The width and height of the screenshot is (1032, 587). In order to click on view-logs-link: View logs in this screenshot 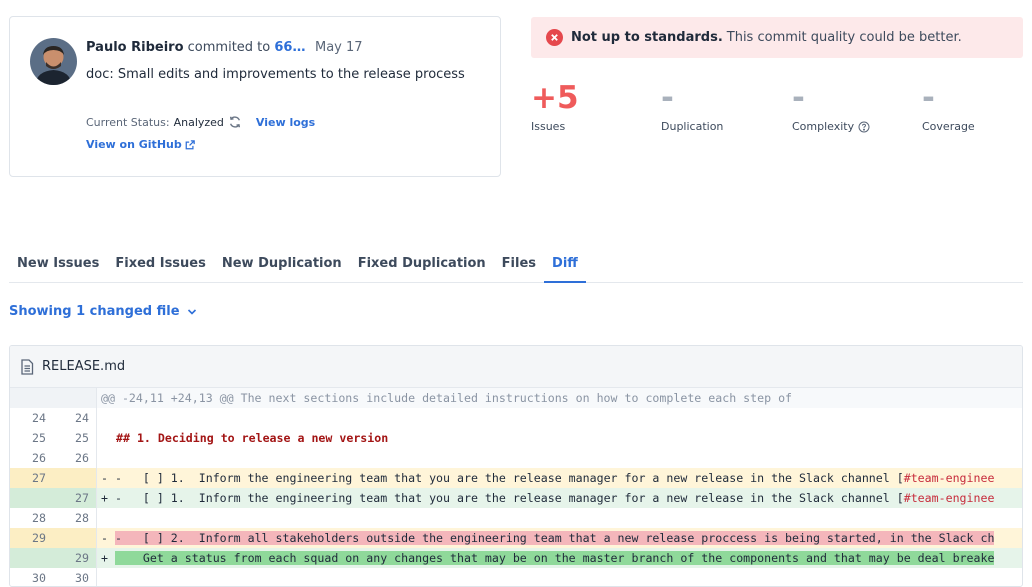, I will do `click(285, 122)`.